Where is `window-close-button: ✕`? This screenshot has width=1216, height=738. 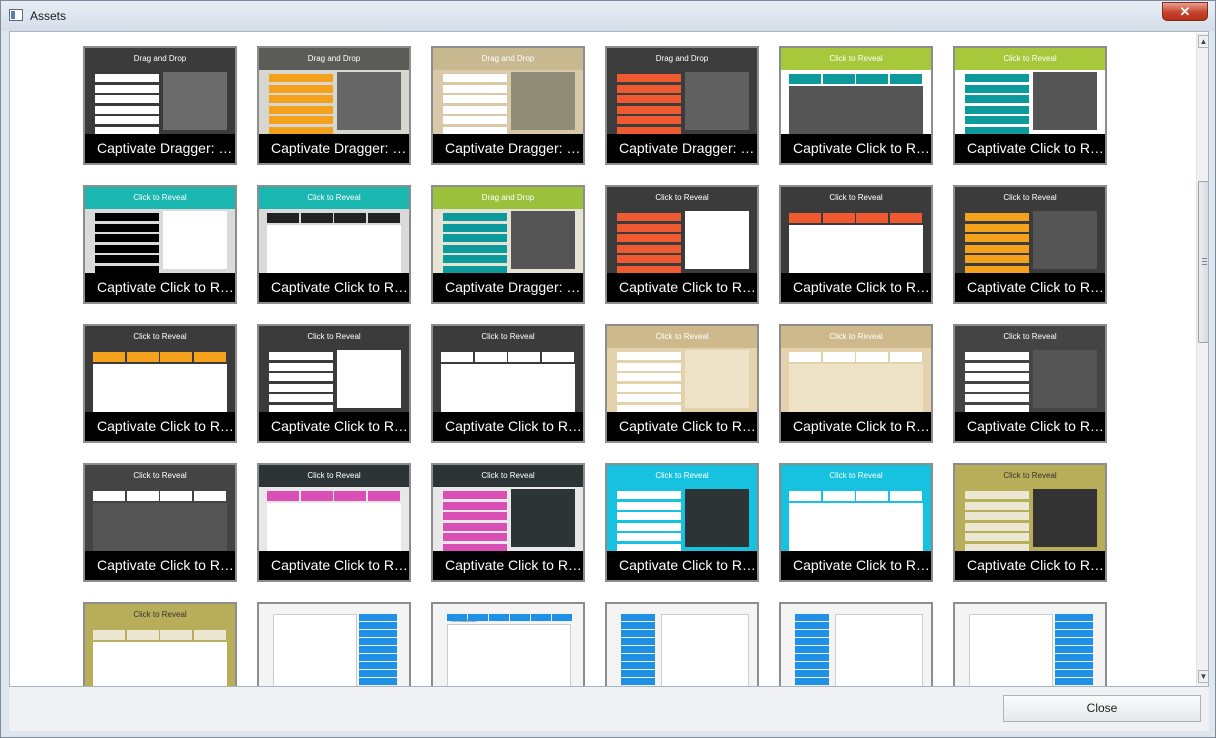
window-close-button: ✕ is located at coordinates (1185, 11).